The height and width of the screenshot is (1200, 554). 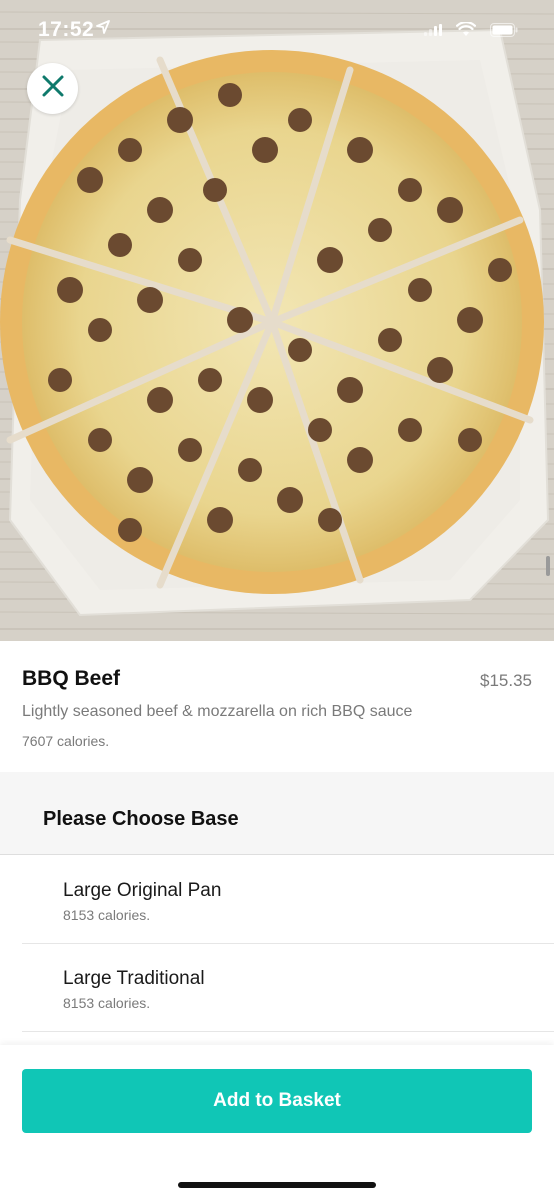 I want to click on status-icons, so click(x=471, y=31).